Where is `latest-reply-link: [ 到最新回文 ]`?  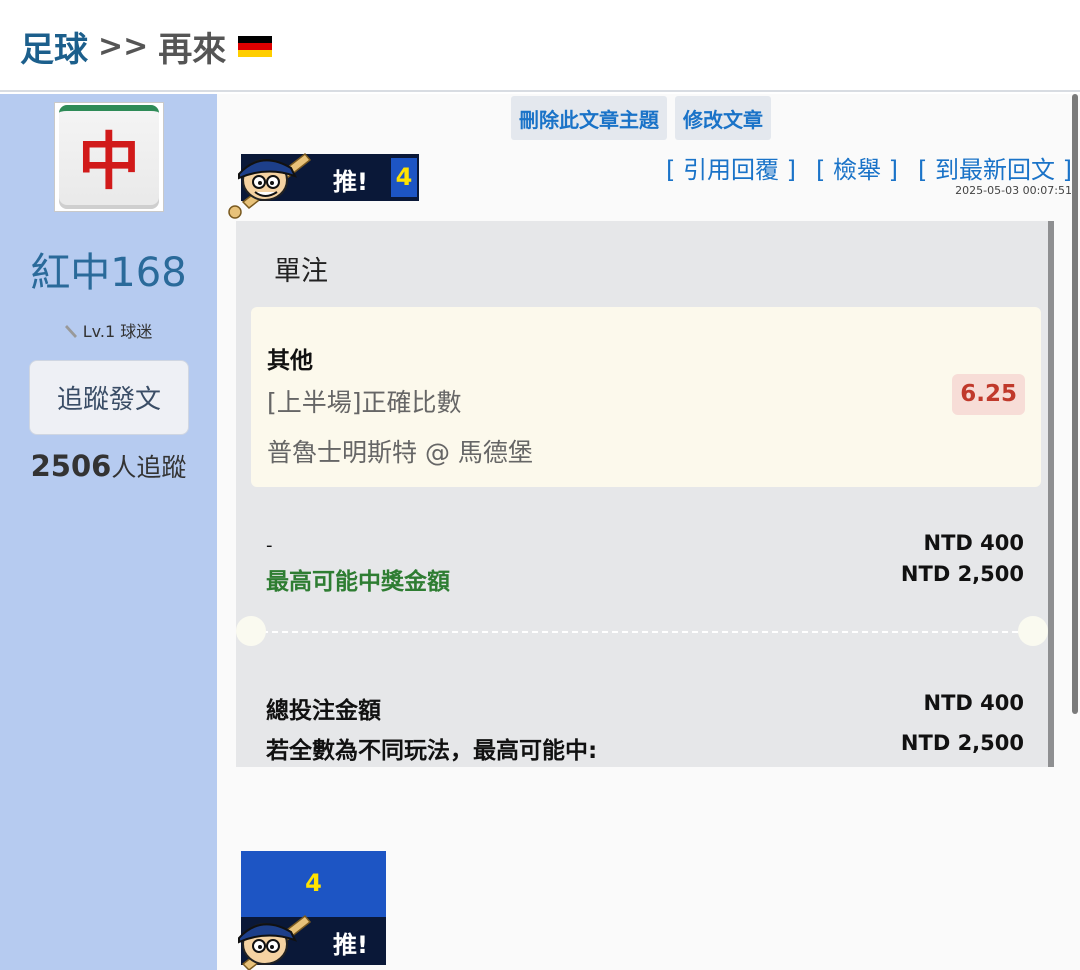
latest-reply-link: [ 到最新回文 ] is located at coordinates (995, 167).